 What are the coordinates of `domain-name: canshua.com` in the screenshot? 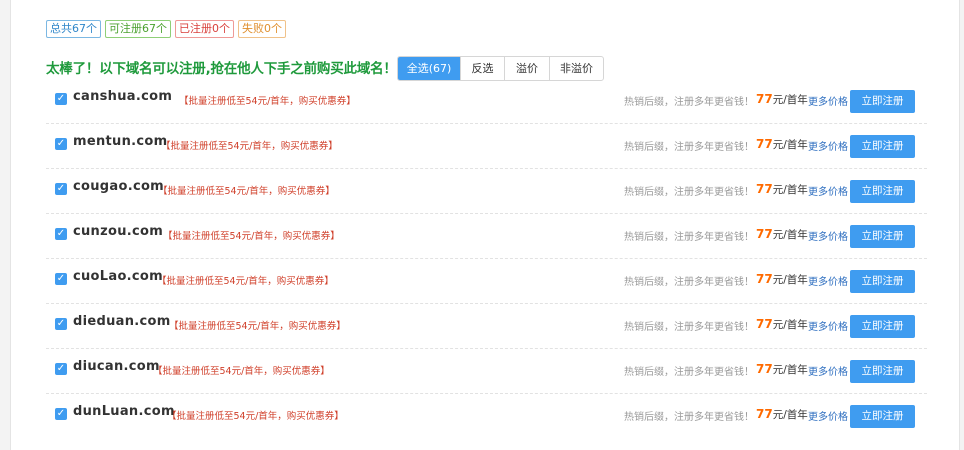 It's located at (123, 96).